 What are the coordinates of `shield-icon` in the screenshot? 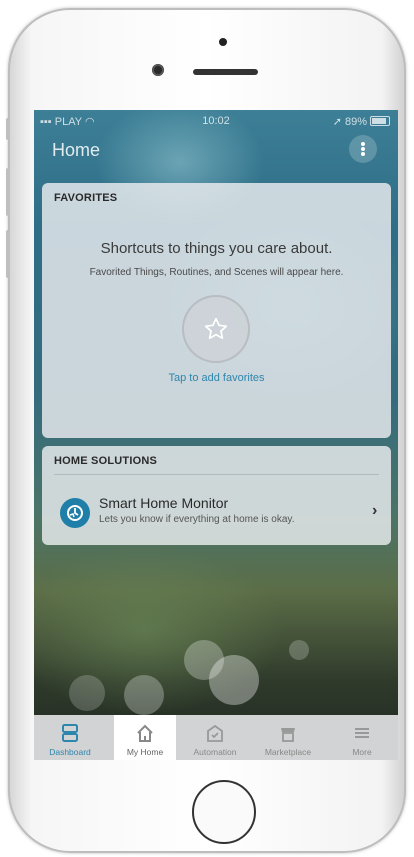 It's located at (75, 513).